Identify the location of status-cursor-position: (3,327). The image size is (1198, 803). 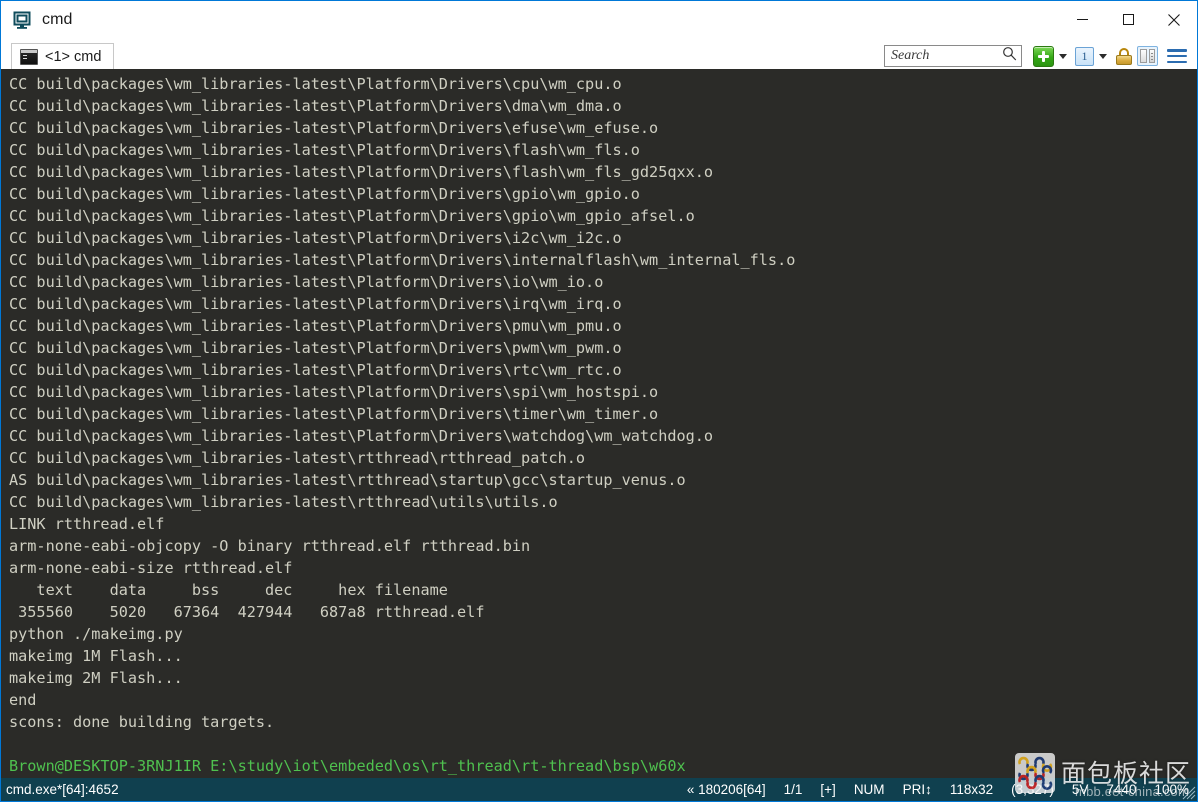
(1032, 789).